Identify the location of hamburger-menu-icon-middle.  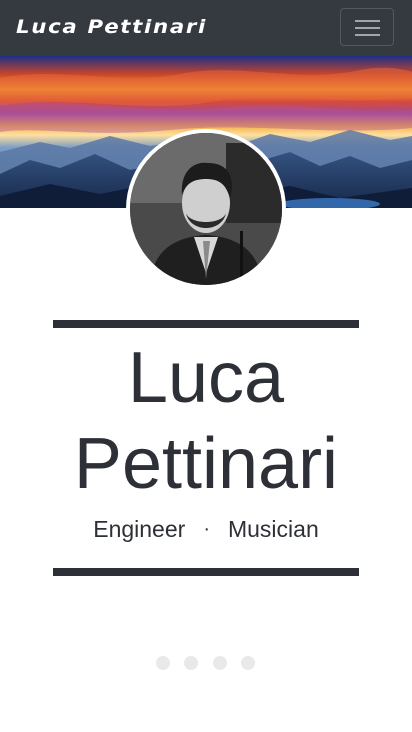
(367, 28).